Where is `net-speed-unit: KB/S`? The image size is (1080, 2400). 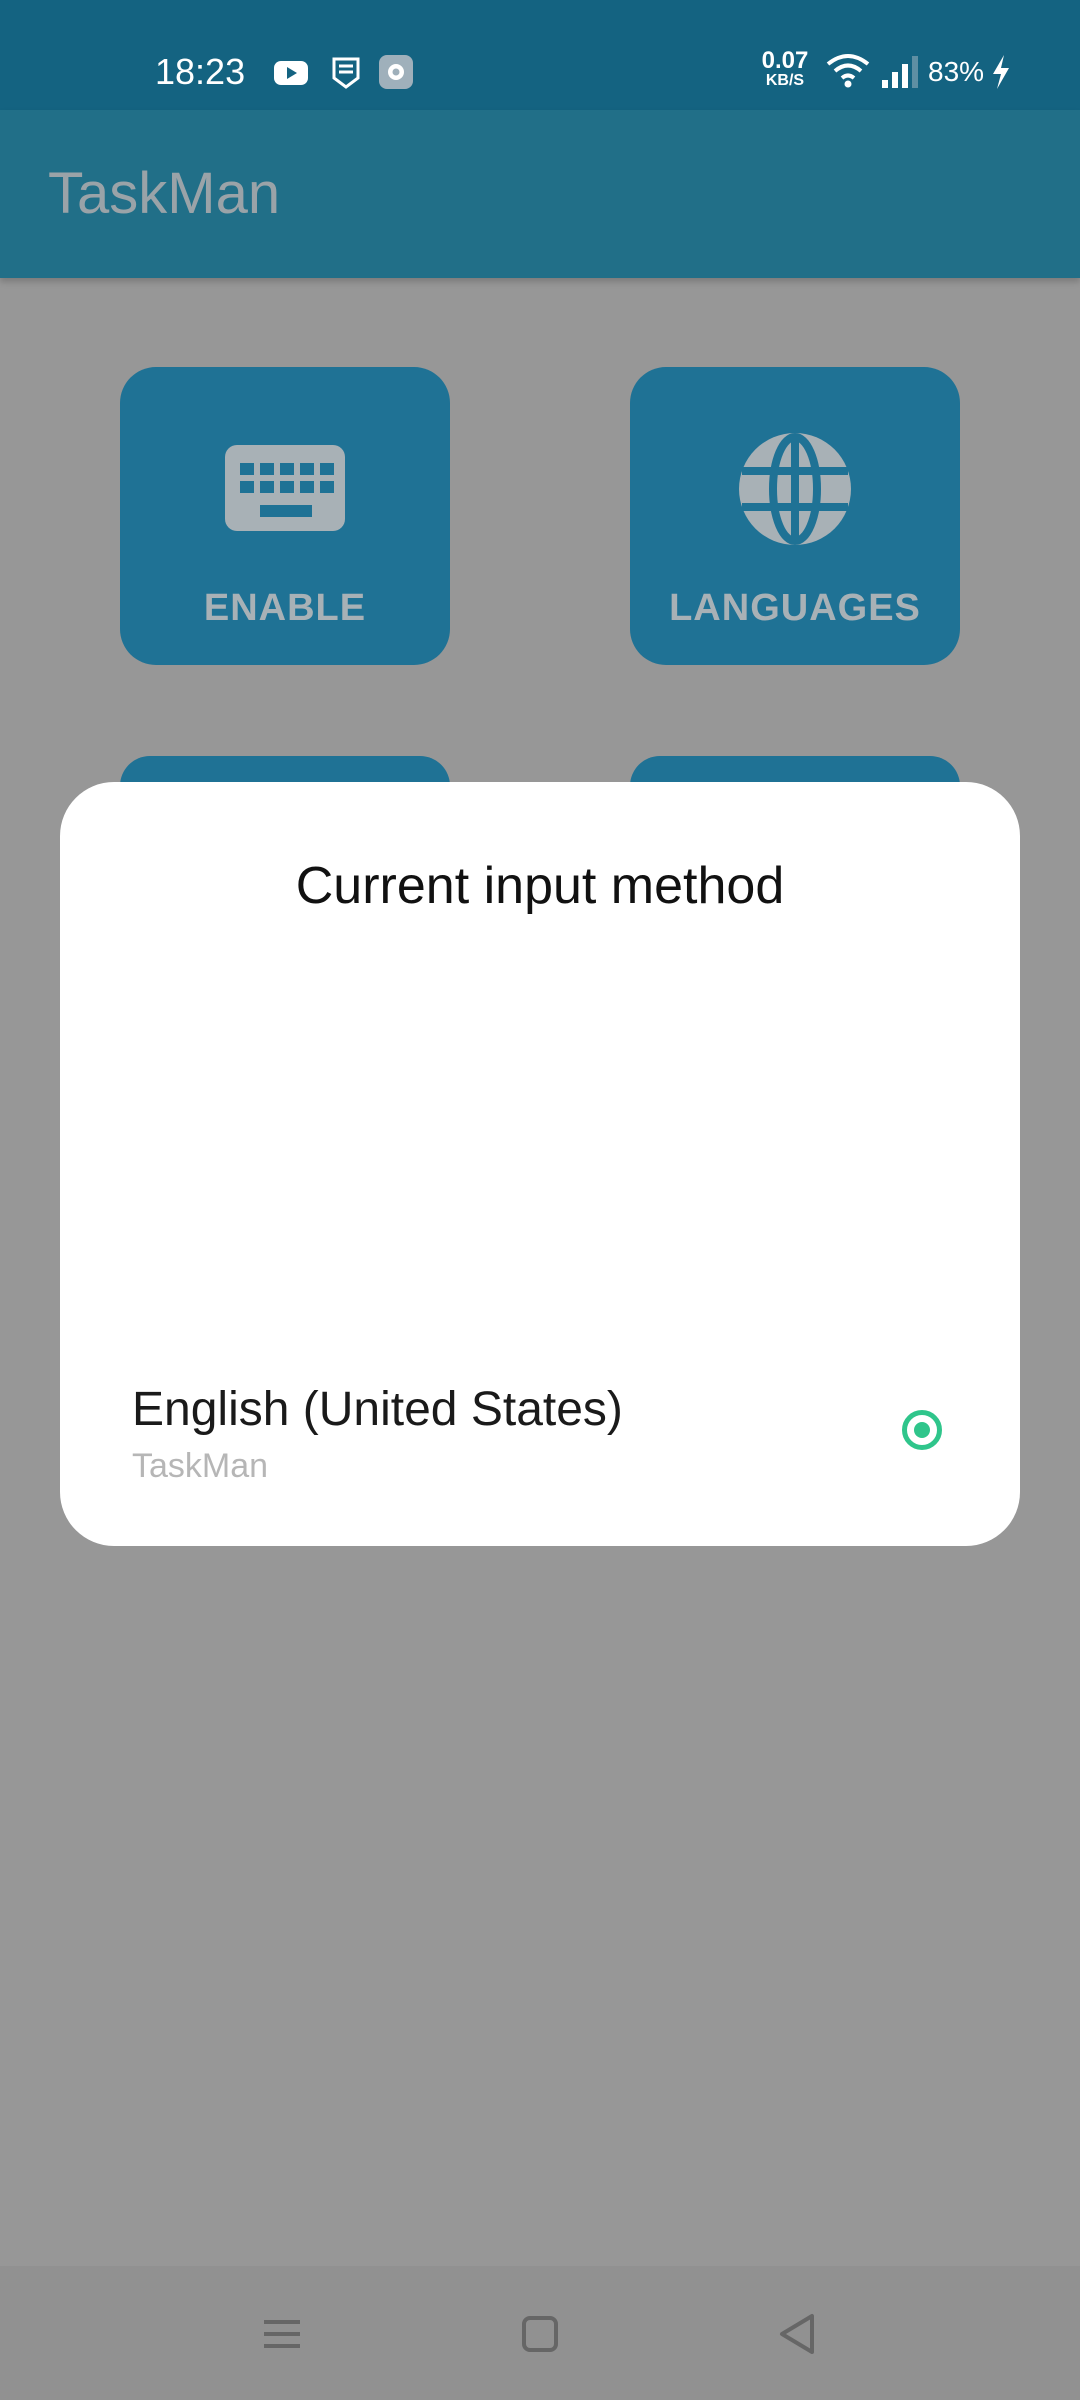 net-speed-unit: KB/S is located at coordinates (785, 80).